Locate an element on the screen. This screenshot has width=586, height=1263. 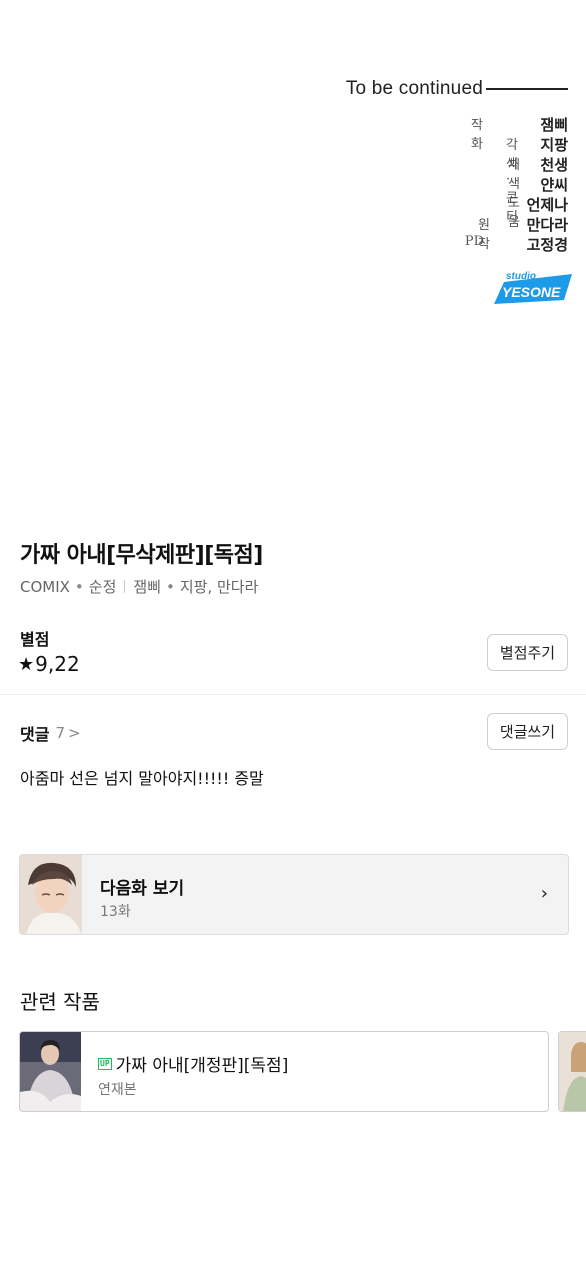
up-badge: UP is located at coordinates (105, 1063).